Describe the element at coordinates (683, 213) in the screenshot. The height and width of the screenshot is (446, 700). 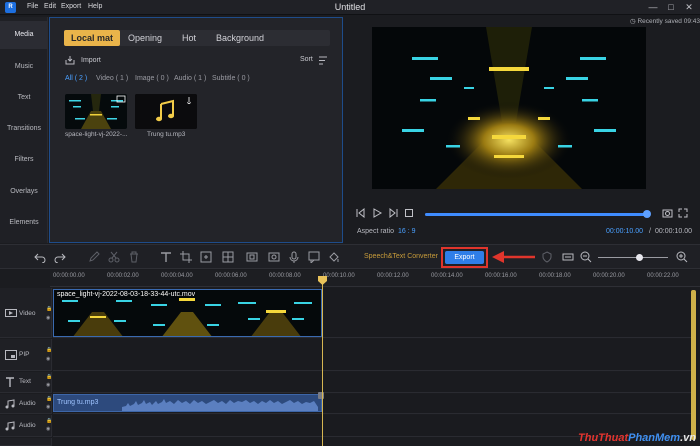
I see `fullscreen-icon` at that location.